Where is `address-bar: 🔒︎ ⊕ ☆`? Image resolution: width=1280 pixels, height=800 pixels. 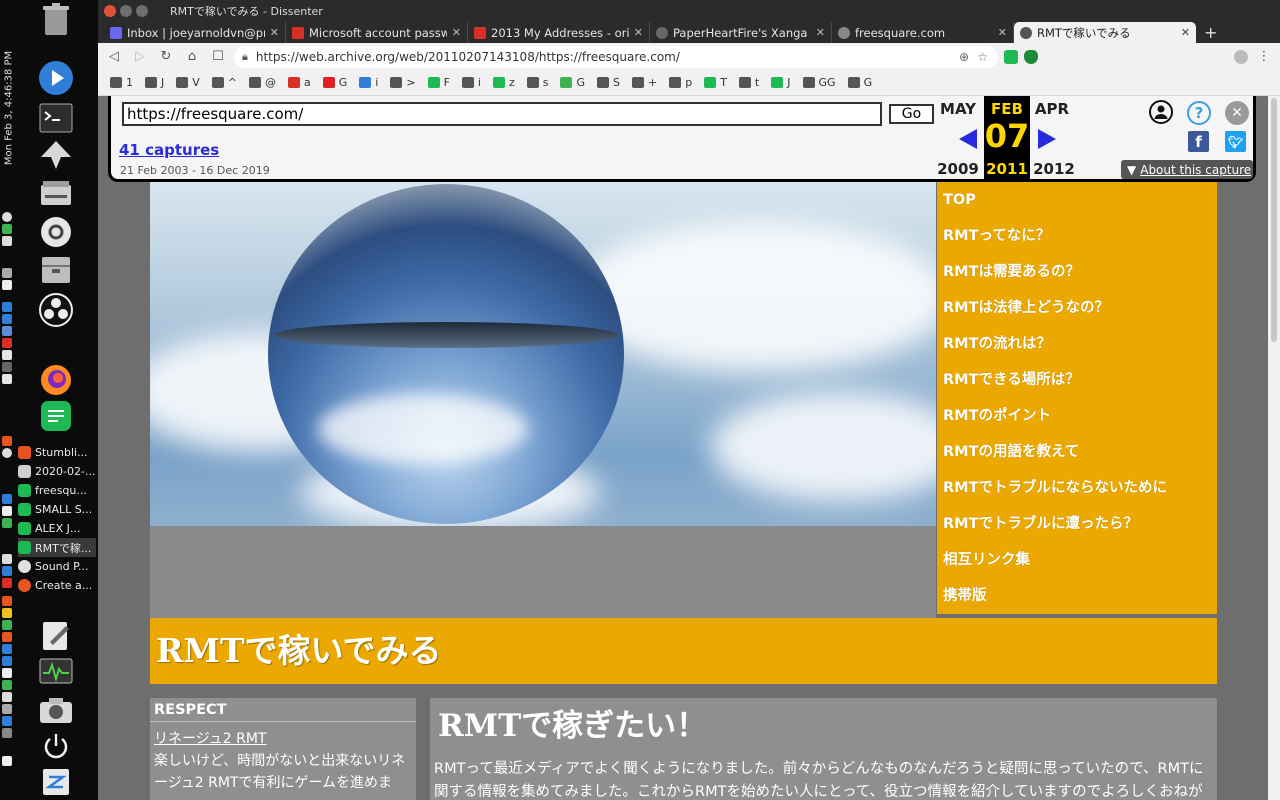 address-bar: 🔒︎ ⊕ ☆ is located at coordinates (616, 56).